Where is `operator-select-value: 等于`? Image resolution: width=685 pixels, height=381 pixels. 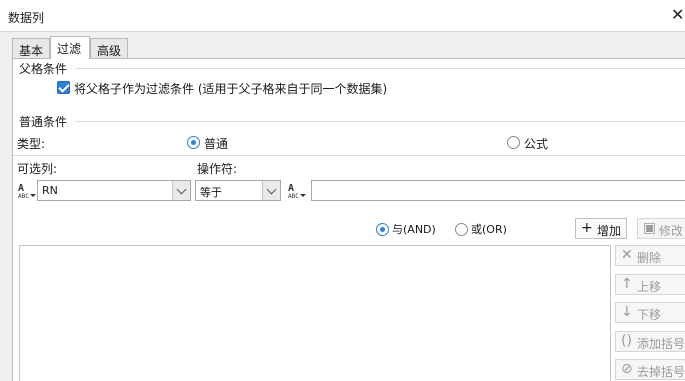
operator-select-value: 等于 is located at coordinates (211, 192).